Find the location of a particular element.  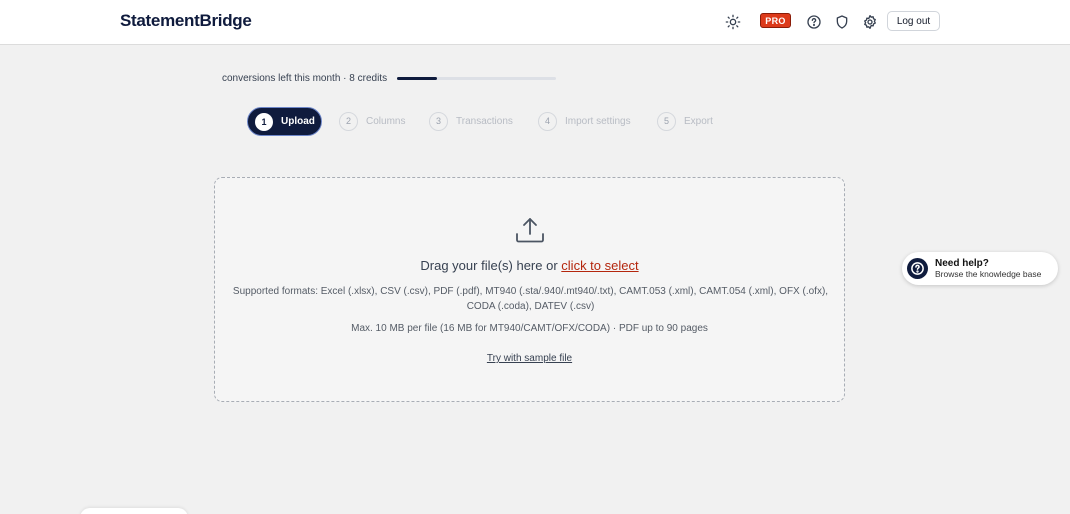

step-number: 1 is located at coordinates (264, 121).